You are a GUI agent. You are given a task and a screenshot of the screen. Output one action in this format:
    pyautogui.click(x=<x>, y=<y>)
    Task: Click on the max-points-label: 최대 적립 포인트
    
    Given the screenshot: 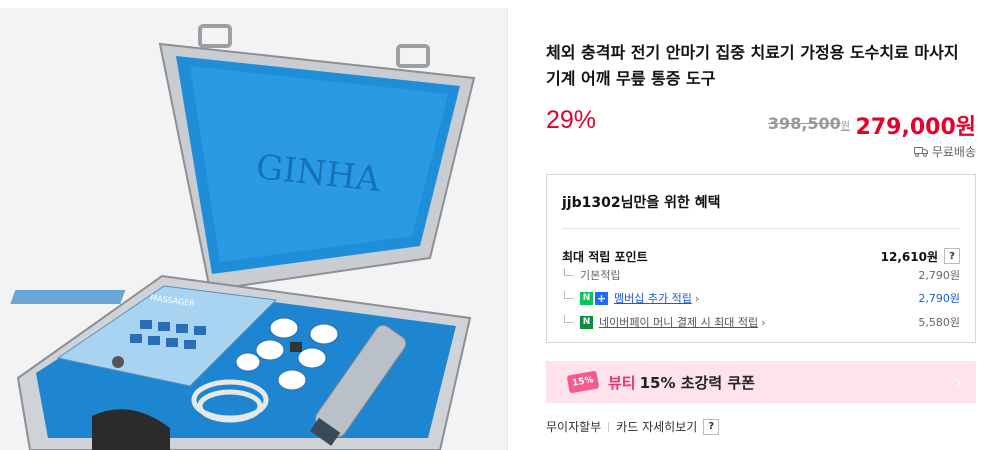 What is the action you would take?
    pyautogui.click(x=605, y=256)
    